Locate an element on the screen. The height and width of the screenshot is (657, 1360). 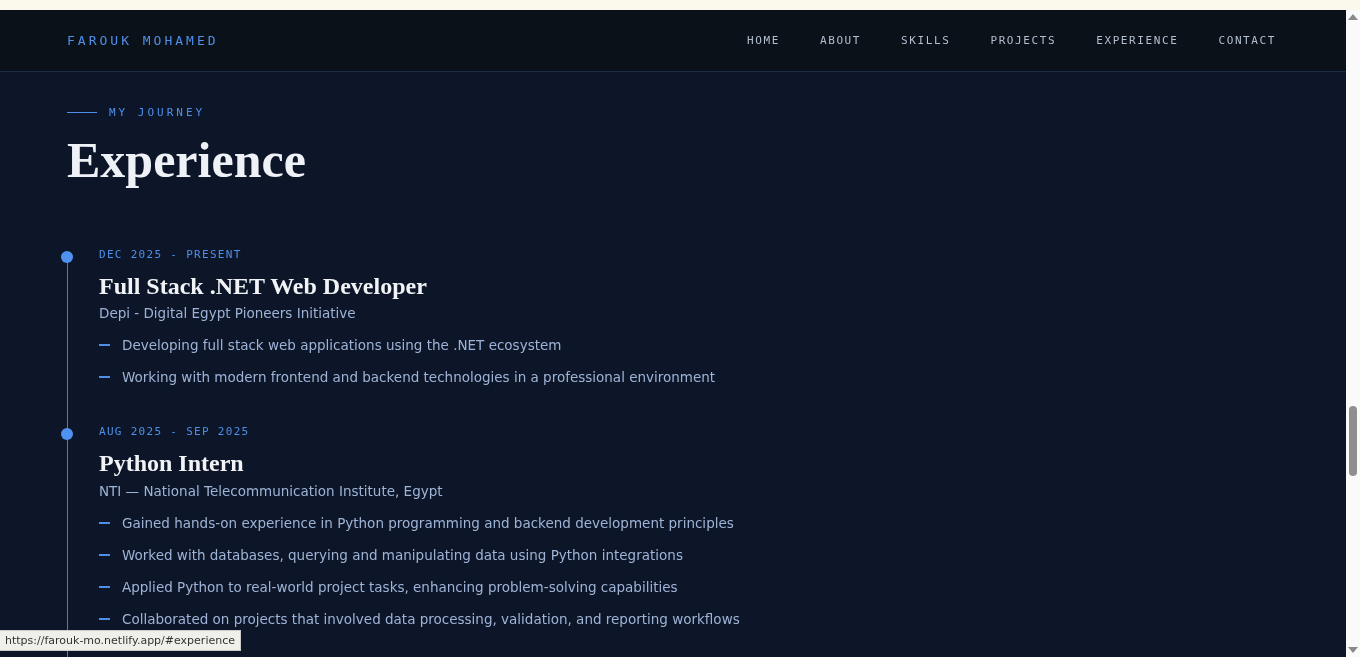
bullet-text: Gained hands-on experience in Python programming and backend development principles is located at coordinates (428, 522).